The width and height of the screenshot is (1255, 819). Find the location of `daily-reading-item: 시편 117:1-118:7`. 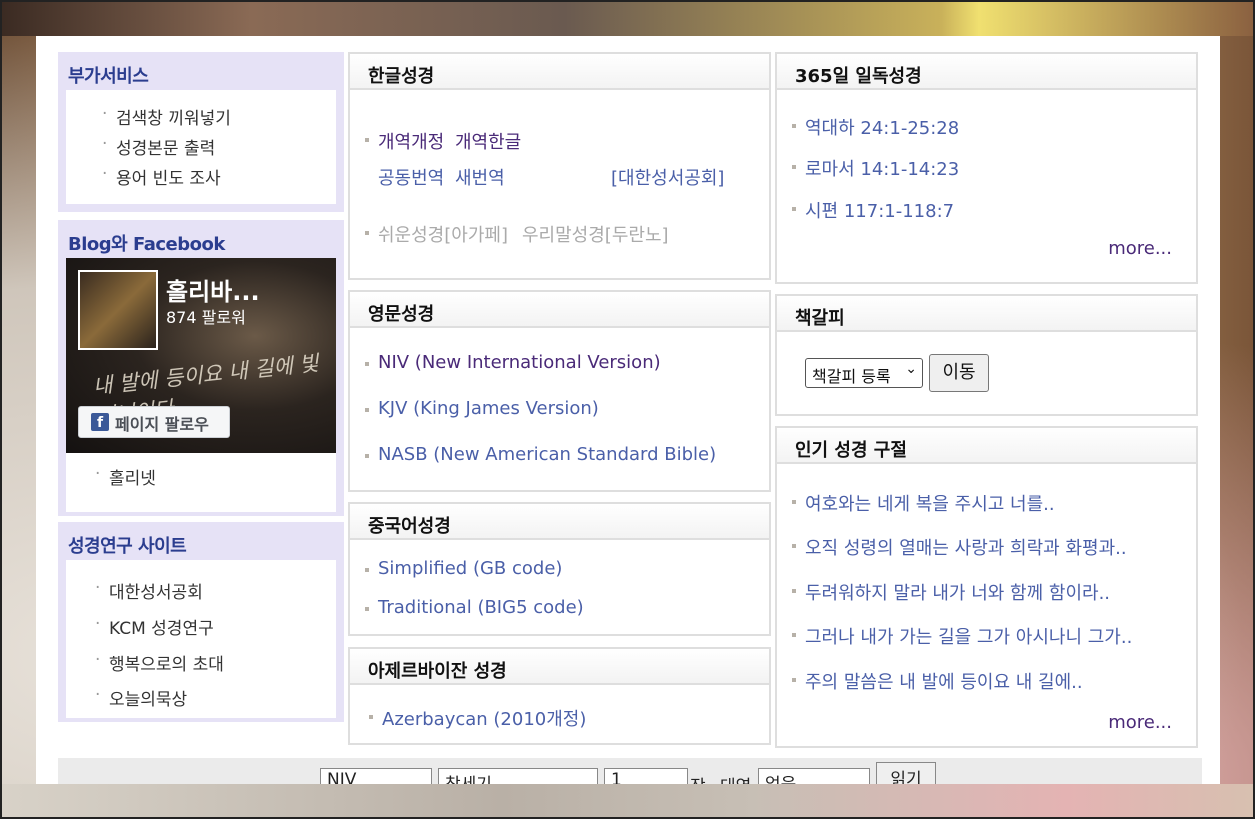

daily-reading-item: 시편 117:1-118:7 is located at coordinates (872, 210).